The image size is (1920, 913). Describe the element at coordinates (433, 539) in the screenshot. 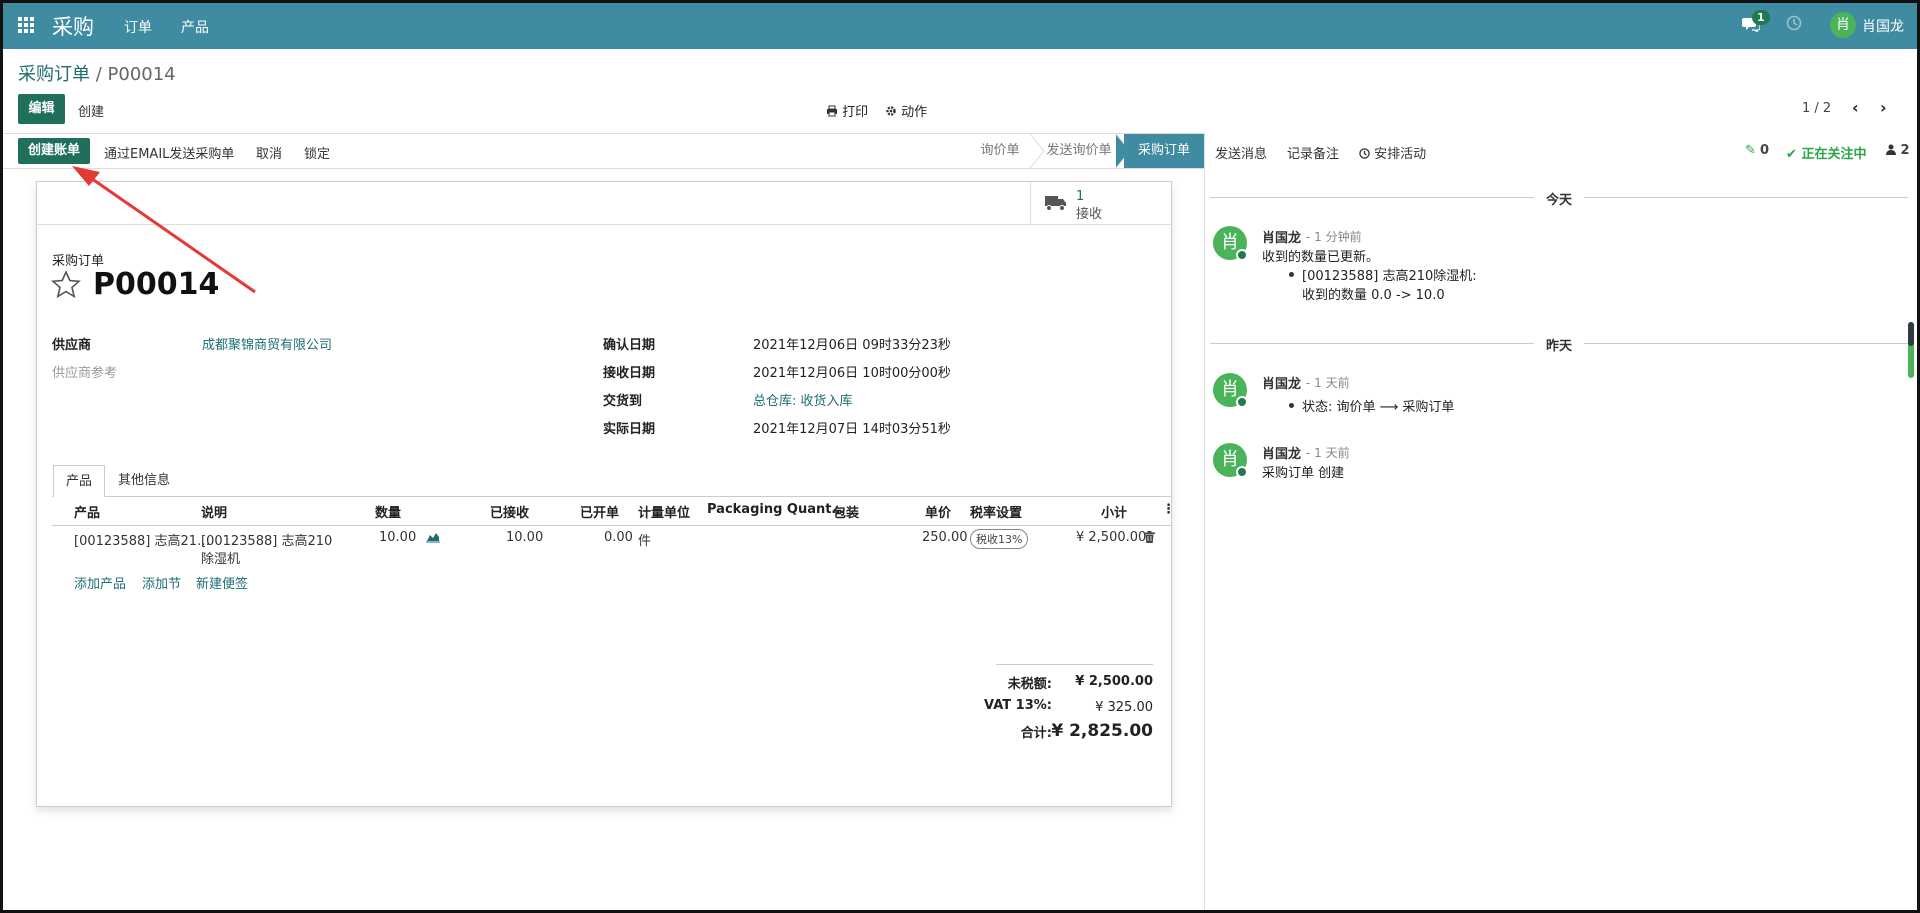

I see `forecast-chart-icon` at that location.